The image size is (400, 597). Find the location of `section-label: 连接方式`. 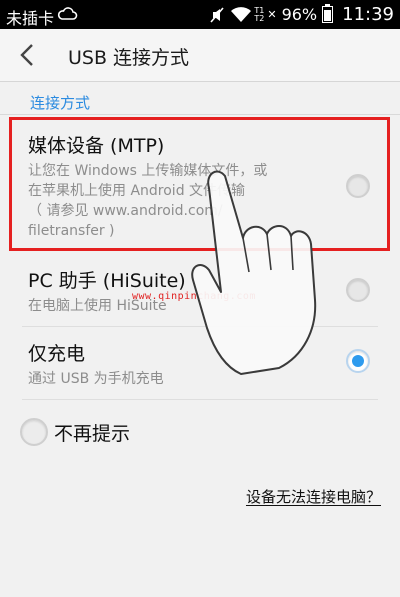

section-label: 连接方式 is located at coordinates (60, 103).